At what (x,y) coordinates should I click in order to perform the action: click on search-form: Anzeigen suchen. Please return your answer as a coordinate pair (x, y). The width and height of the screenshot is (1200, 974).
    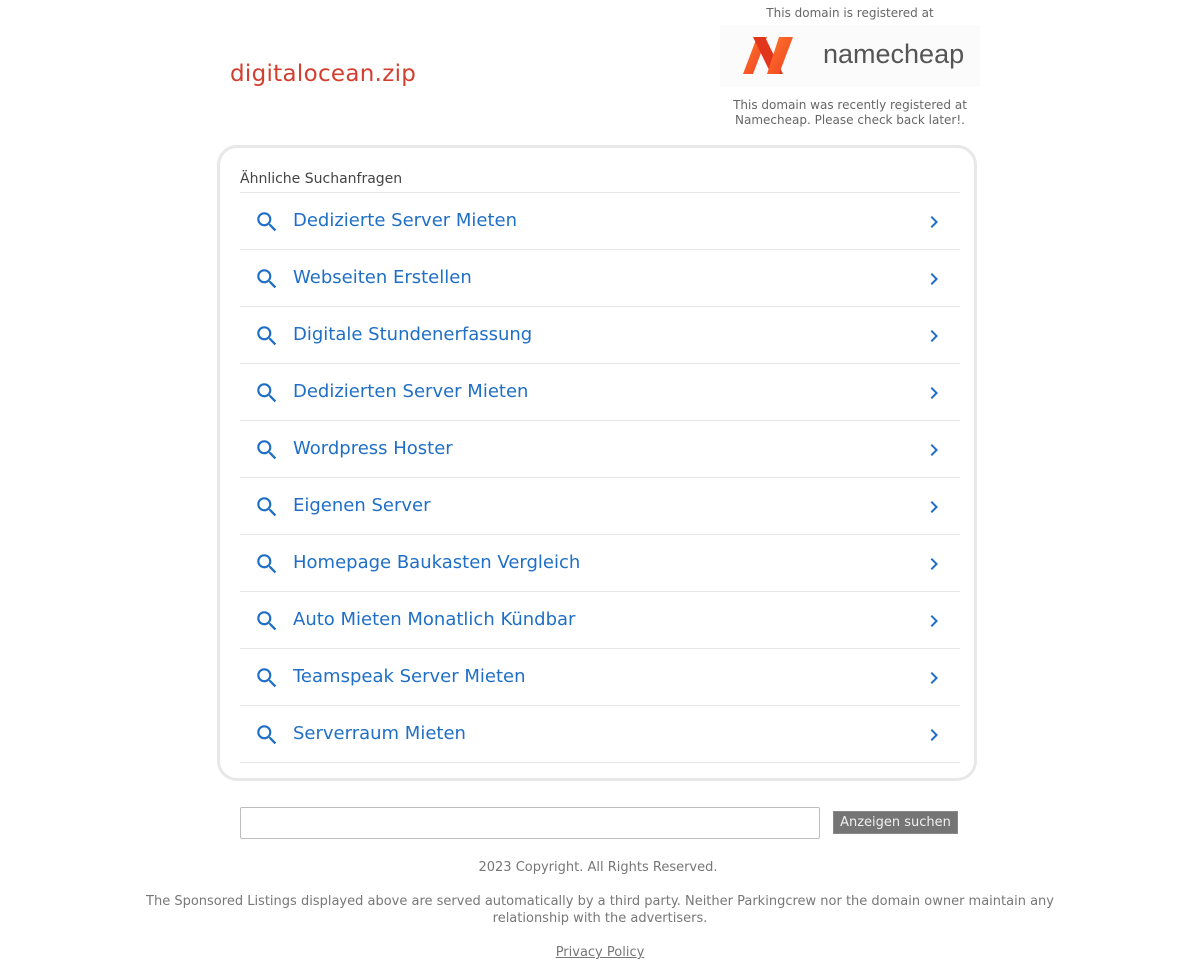
    Looking at the image, I should click on (600, 823).